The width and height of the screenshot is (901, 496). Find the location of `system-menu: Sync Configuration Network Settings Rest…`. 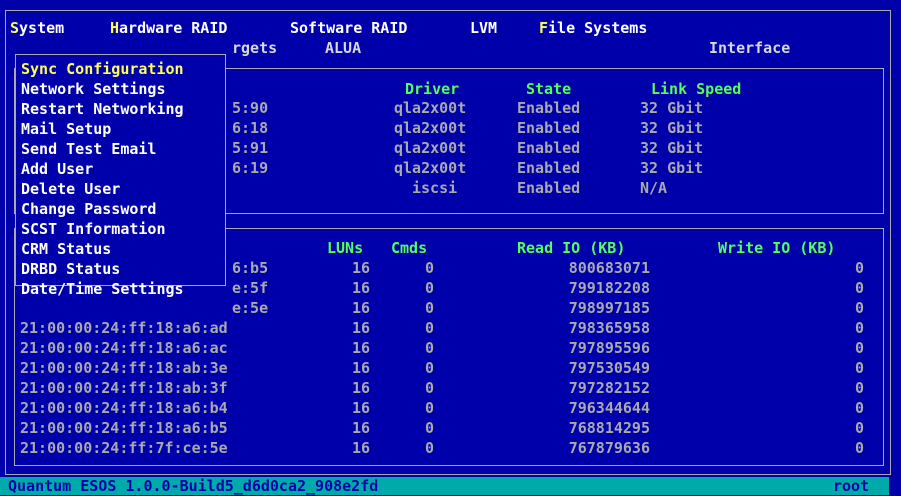

system-menu: Sync Configuration Network Settings Rest… is located at coordinates (120, 176).